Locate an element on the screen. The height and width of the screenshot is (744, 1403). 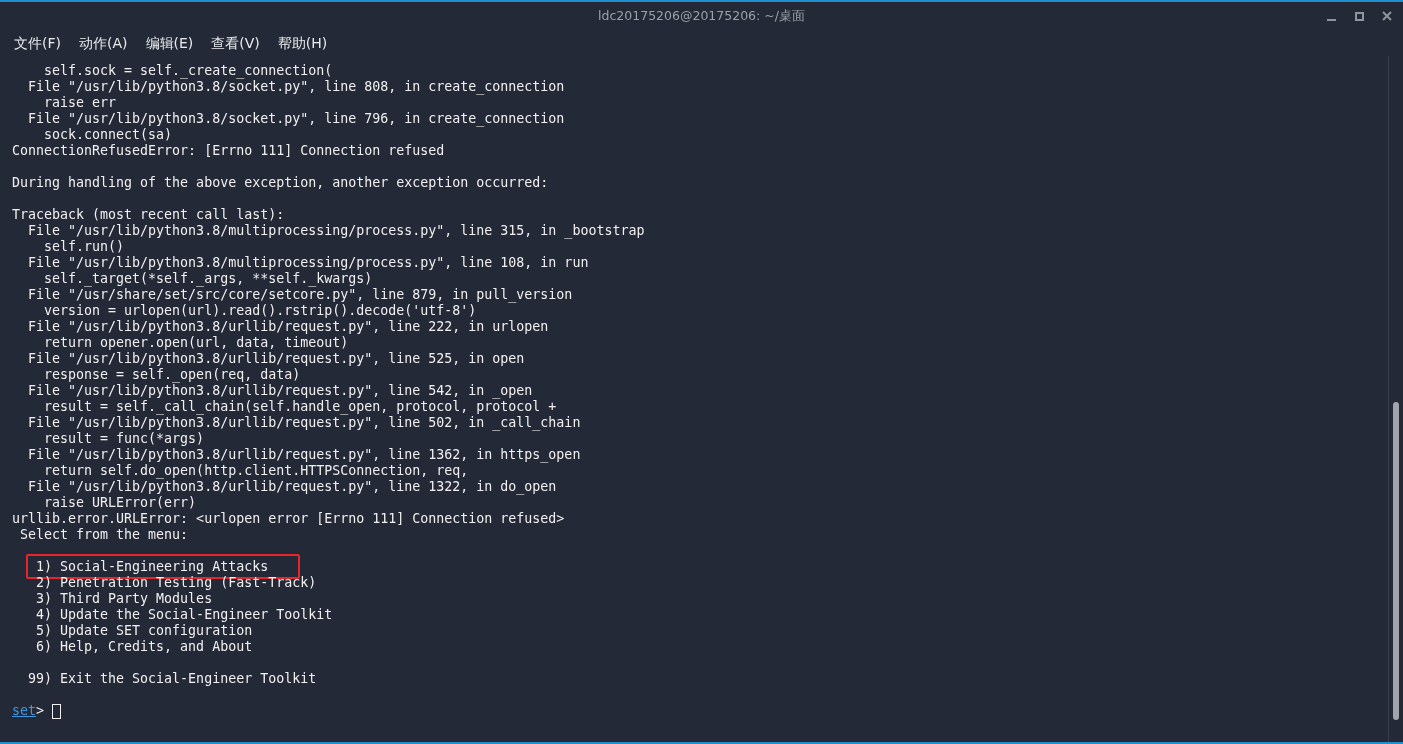
terminal-line: self._target(*self._args, **self._kwargs) is located at coordinates (208, 278).